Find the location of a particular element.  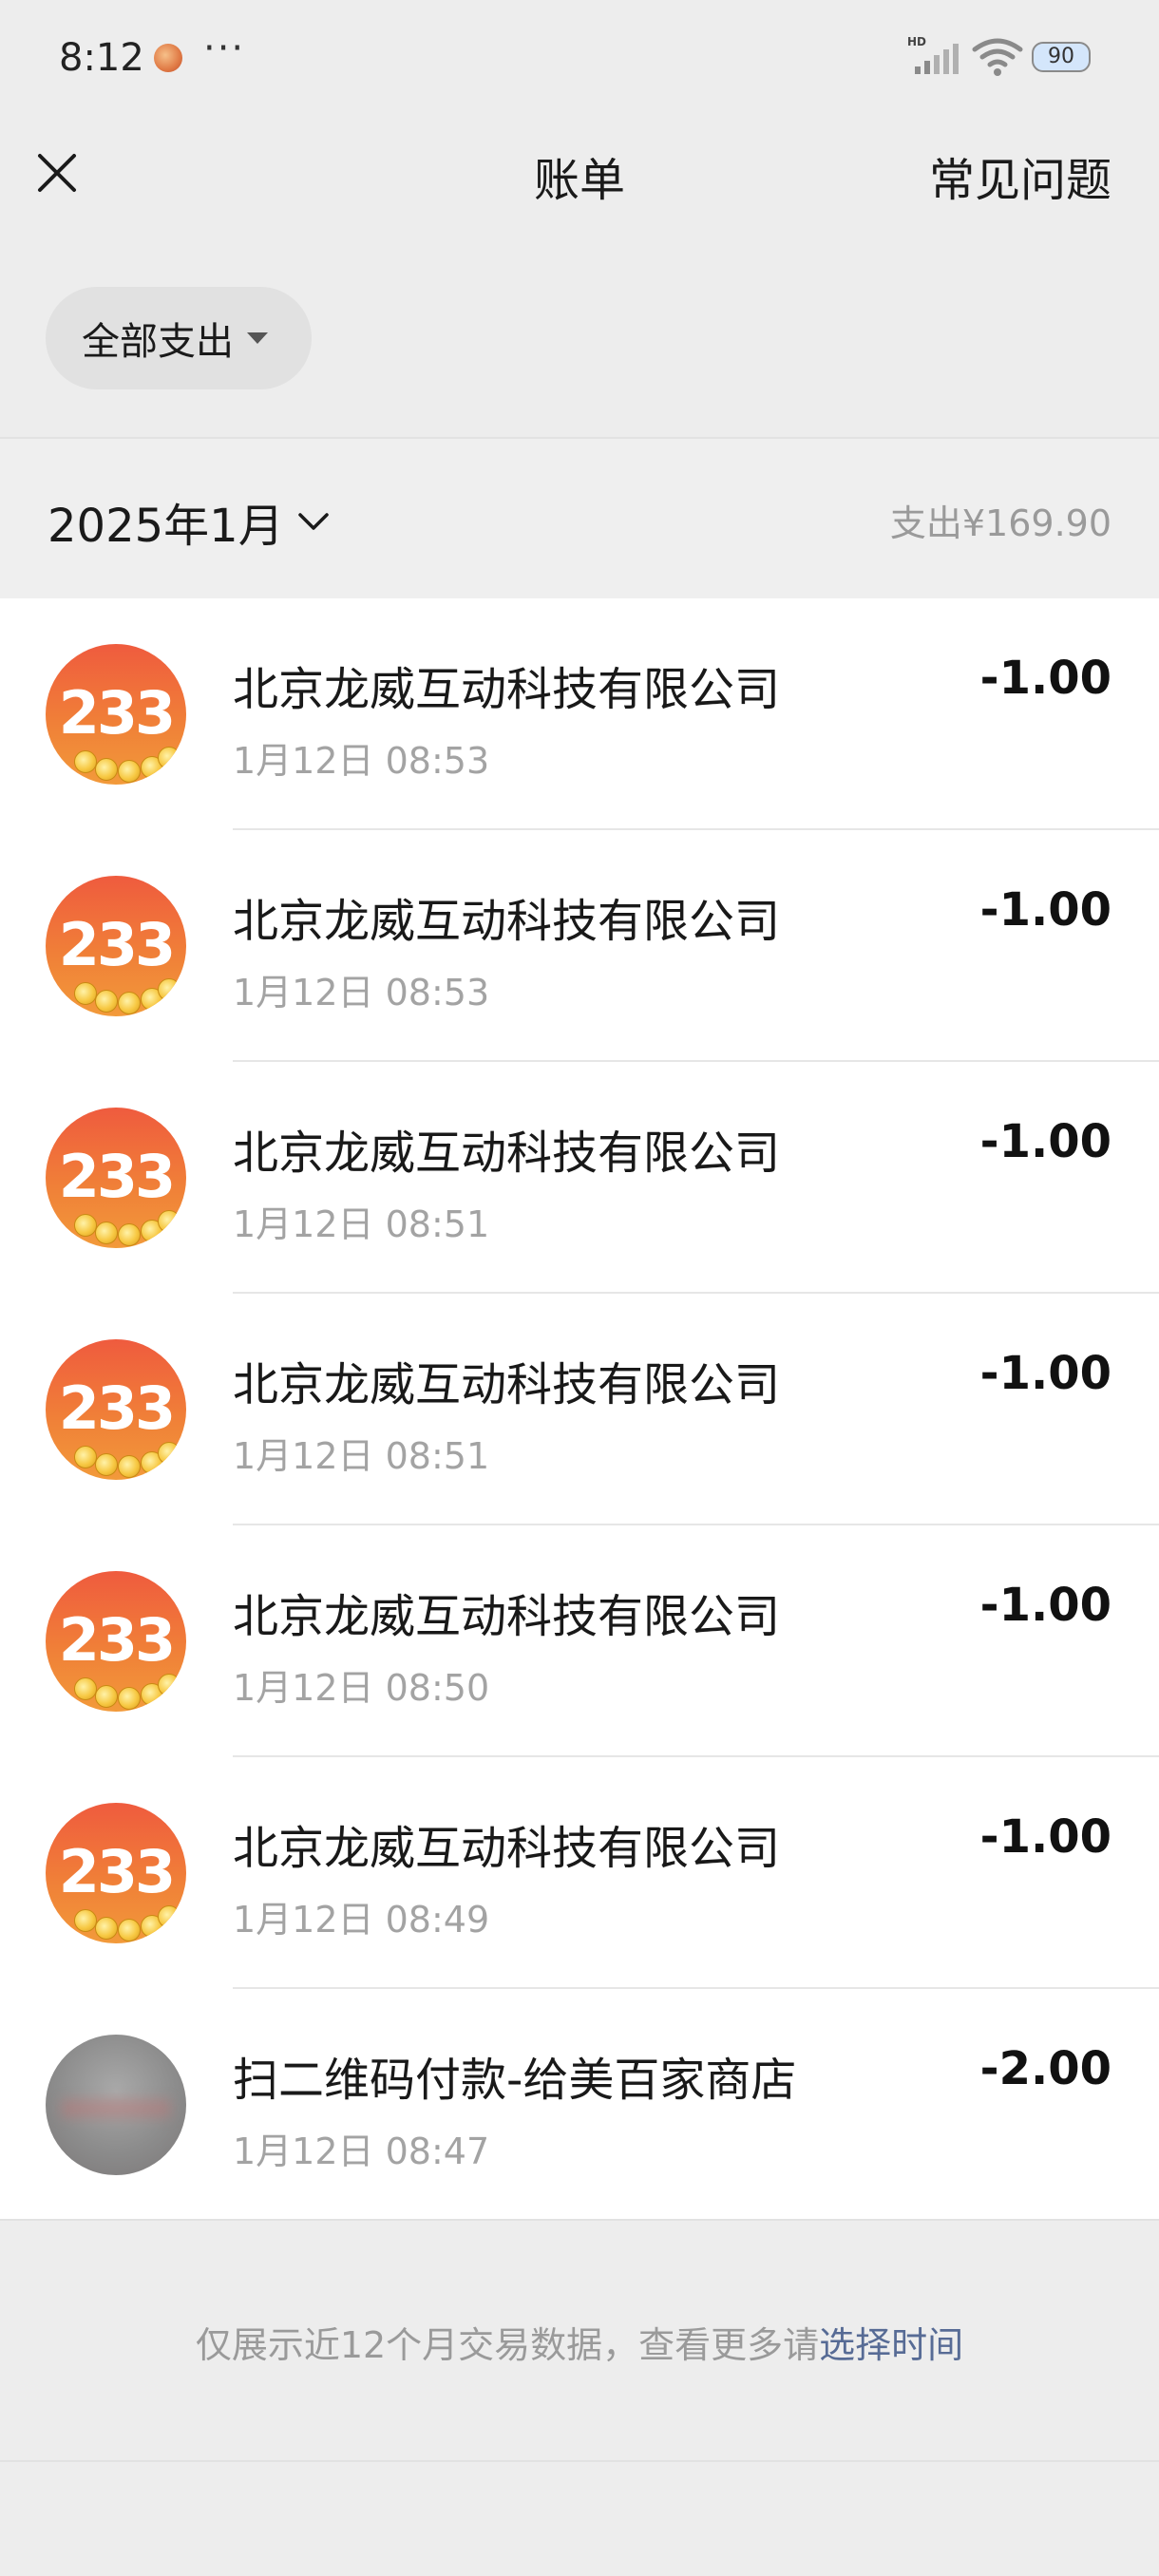

transaction-time: 1月12日 08:47 is located at coordinates (361, 2151).